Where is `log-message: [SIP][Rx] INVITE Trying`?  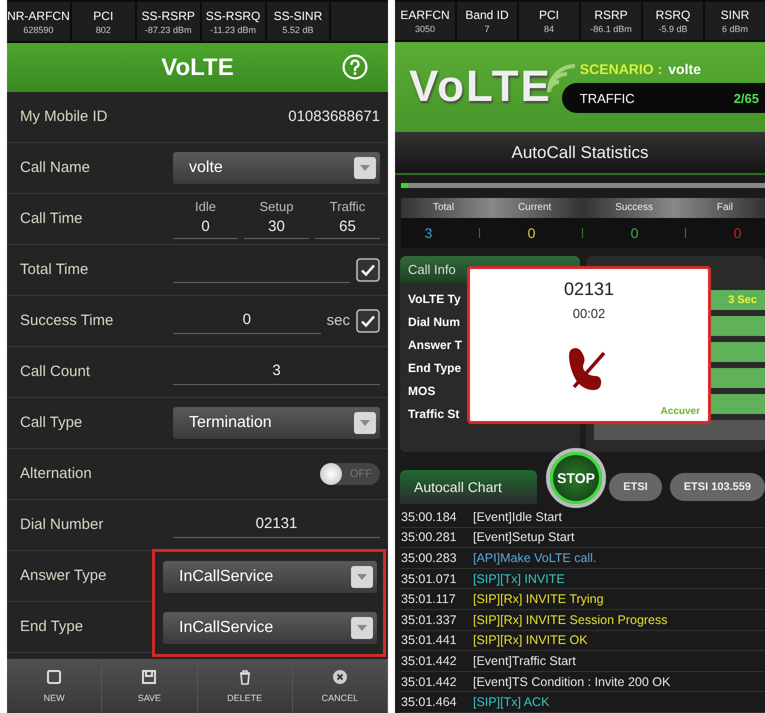 log-message: [SIP][Rx] INVITE Trying is located at coordinates (538, 599).